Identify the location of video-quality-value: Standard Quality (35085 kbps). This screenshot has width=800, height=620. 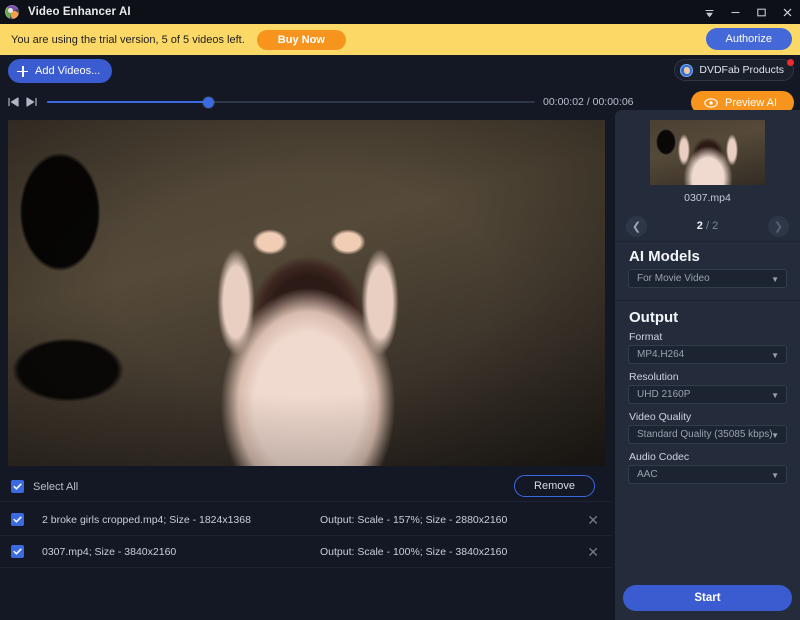
(705, 434).